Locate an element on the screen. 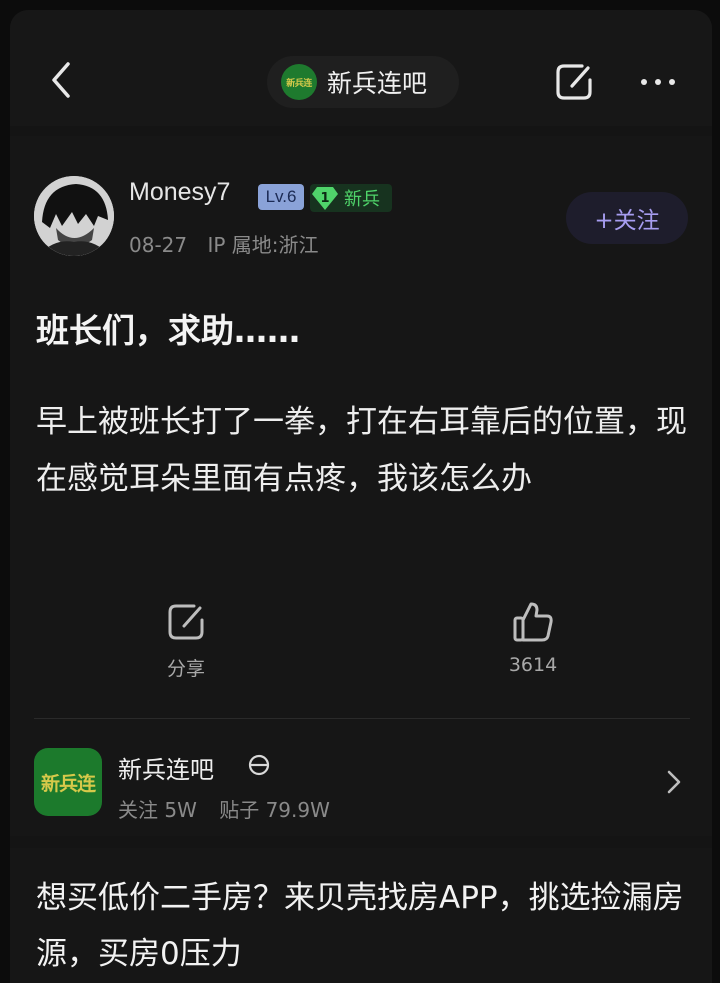 The image size is (720, 983). post-date: 08-27 is located at coordinates (158, 245).